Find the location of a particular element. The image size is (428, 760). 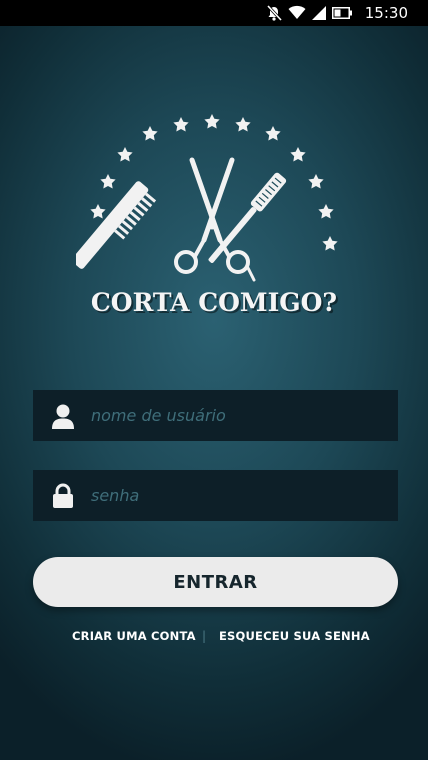

brush-icon is located at coordinates (247, 217).